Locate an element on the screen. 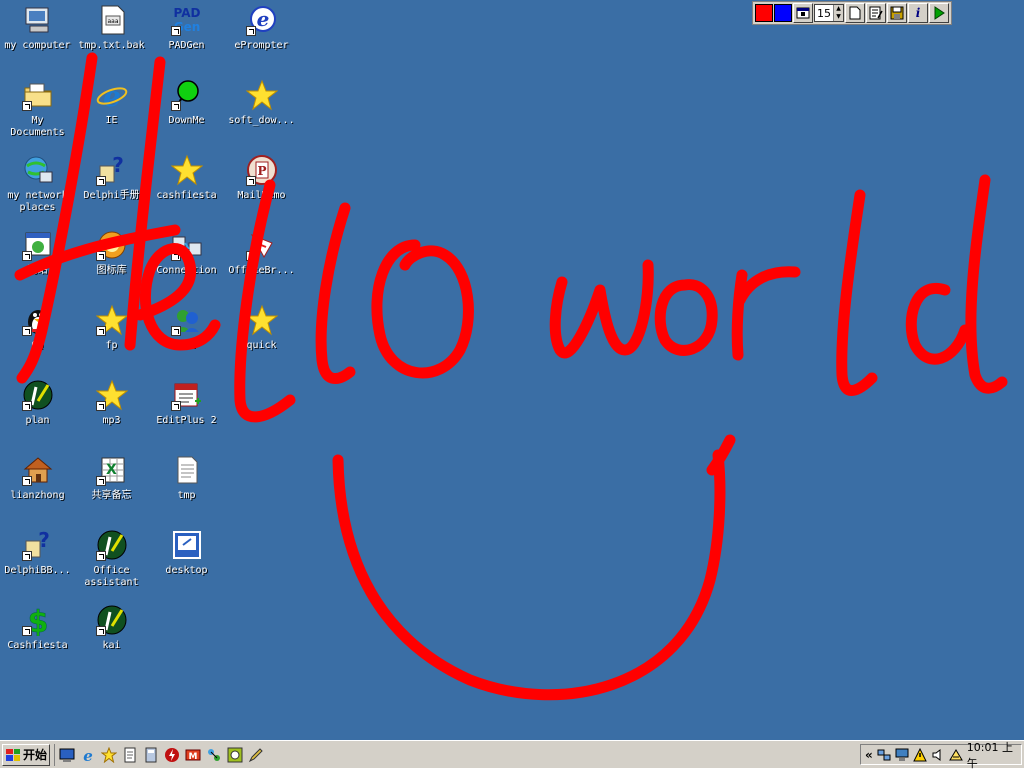  start-button: 开始 is located at coordinates (26, 754).